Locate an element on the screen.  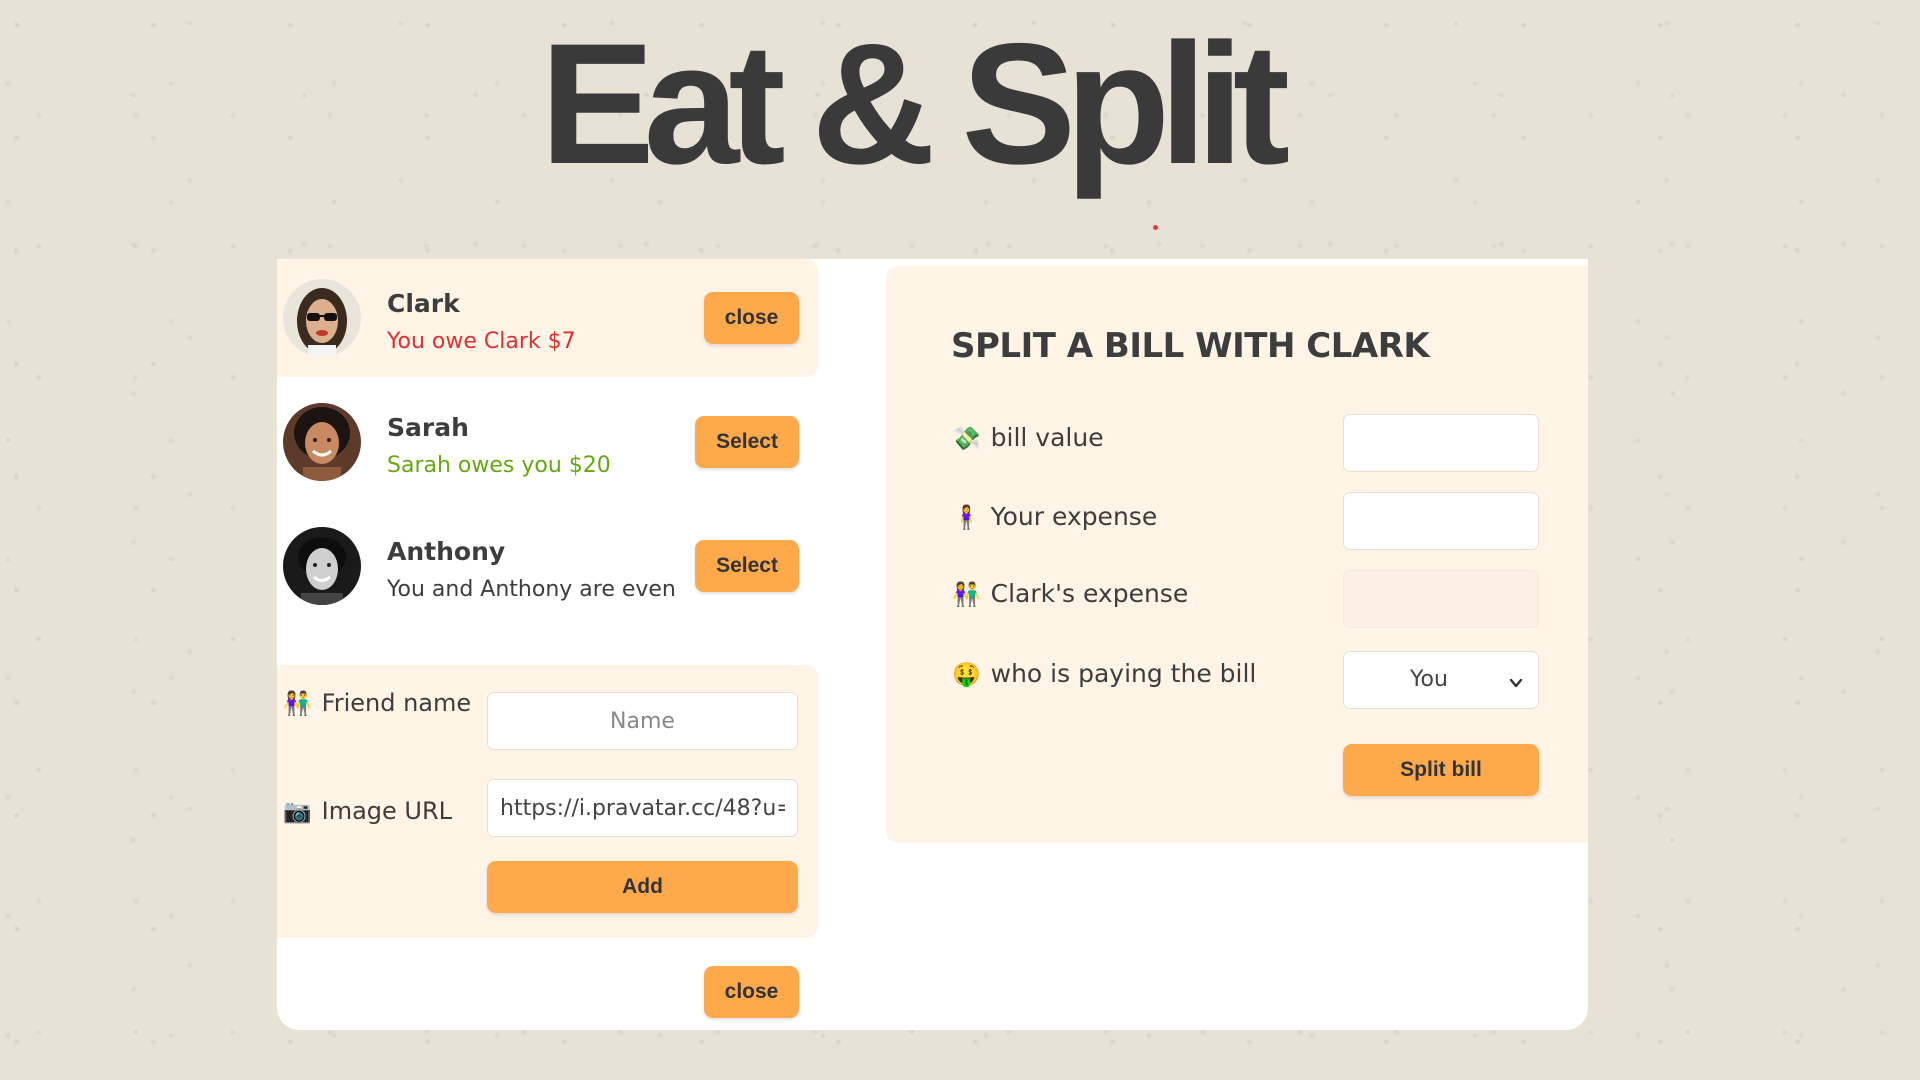
friend-name-label: 👫 Friend name is located at coordinates (377, 703).